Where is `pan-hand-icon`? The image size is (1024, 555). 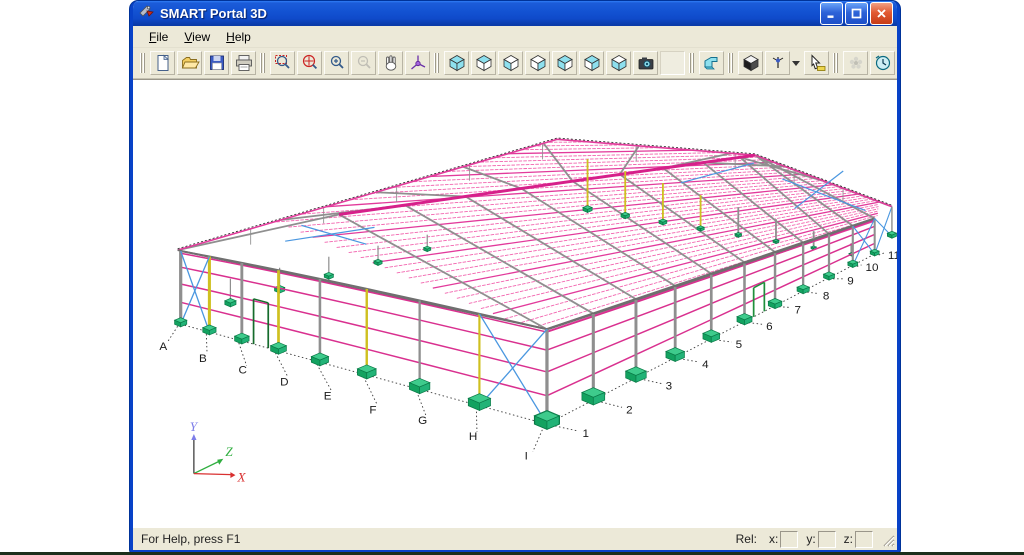
pan-hand-icon is located at coordinates (390, 63).